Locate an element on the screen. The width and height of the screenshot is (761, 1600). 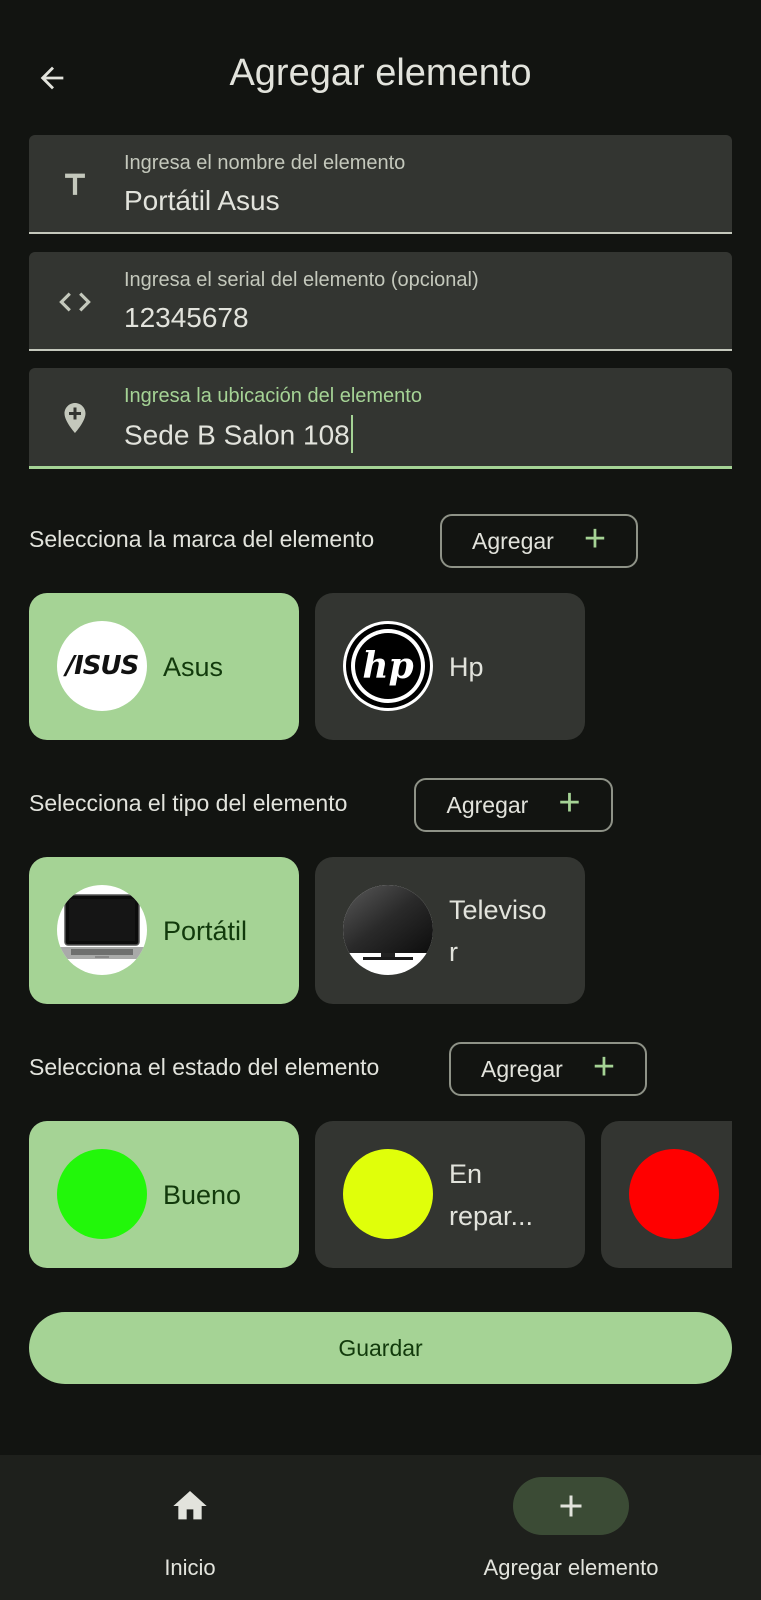
nav-label: Inicio is located at coordinates (190, 1567).